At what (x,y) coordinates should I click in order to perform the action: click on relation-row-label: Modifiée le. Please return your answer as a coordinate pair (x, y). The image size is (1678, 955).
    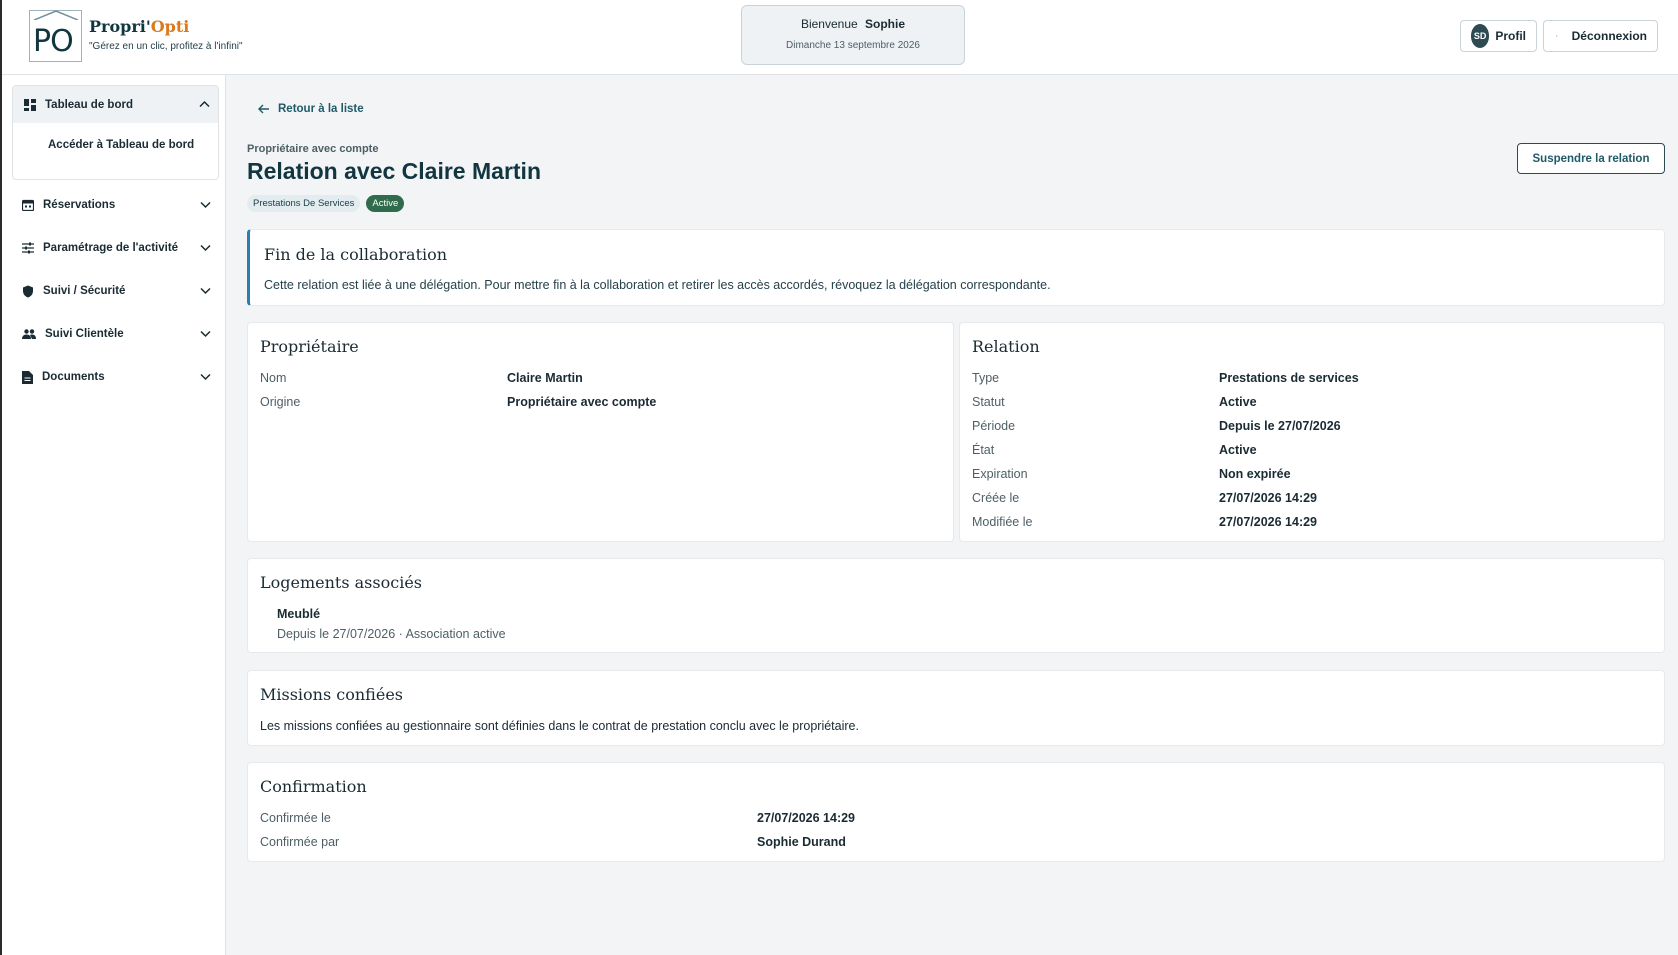
    Looking at the image, I should click on (1002, 522).